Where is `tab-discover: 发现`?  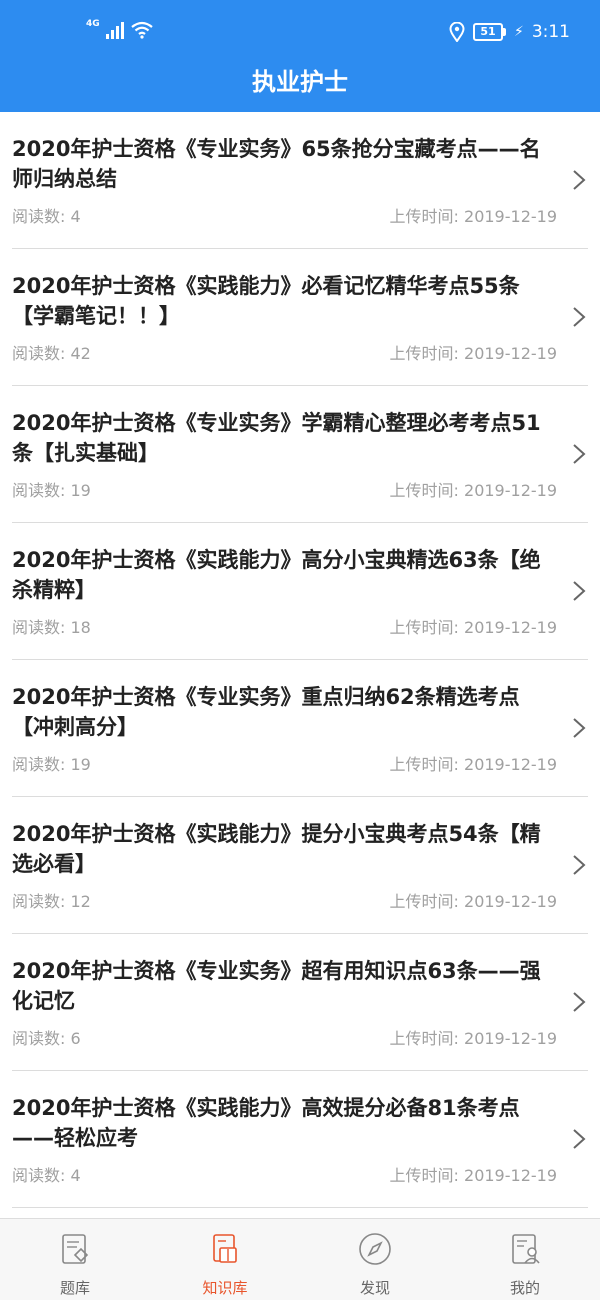
tab-discover: 发现 is located at coordinates (375, 1259).